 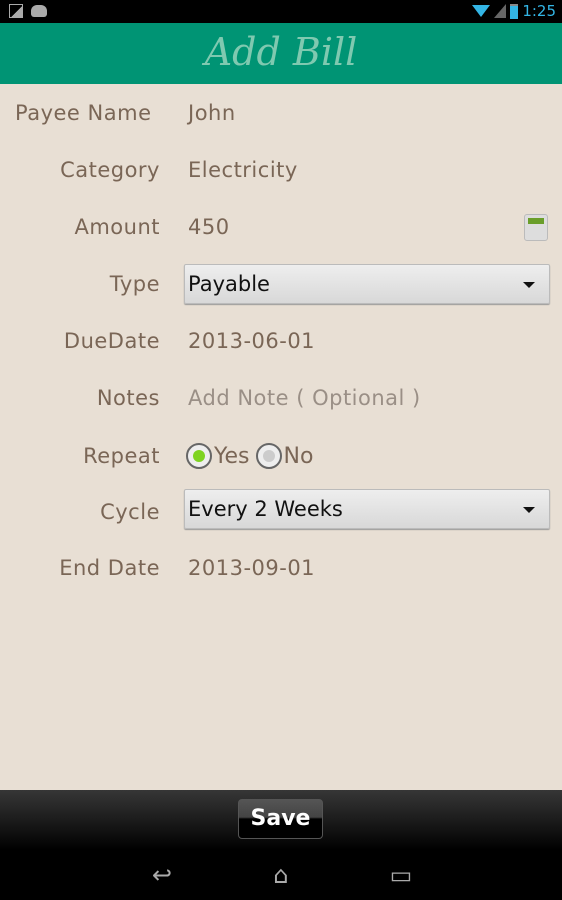 What do you see at coordinates (281, 227) in the screenshot?
I see `amount-row: Amount 450` at bounding box center [281, 227].